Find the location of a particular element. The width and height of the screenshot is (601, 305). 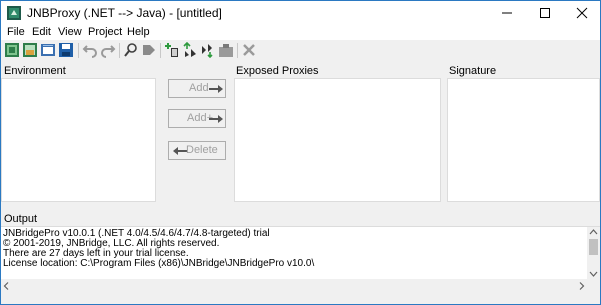

environment-label: Environment is located at coordinates (35, 71).